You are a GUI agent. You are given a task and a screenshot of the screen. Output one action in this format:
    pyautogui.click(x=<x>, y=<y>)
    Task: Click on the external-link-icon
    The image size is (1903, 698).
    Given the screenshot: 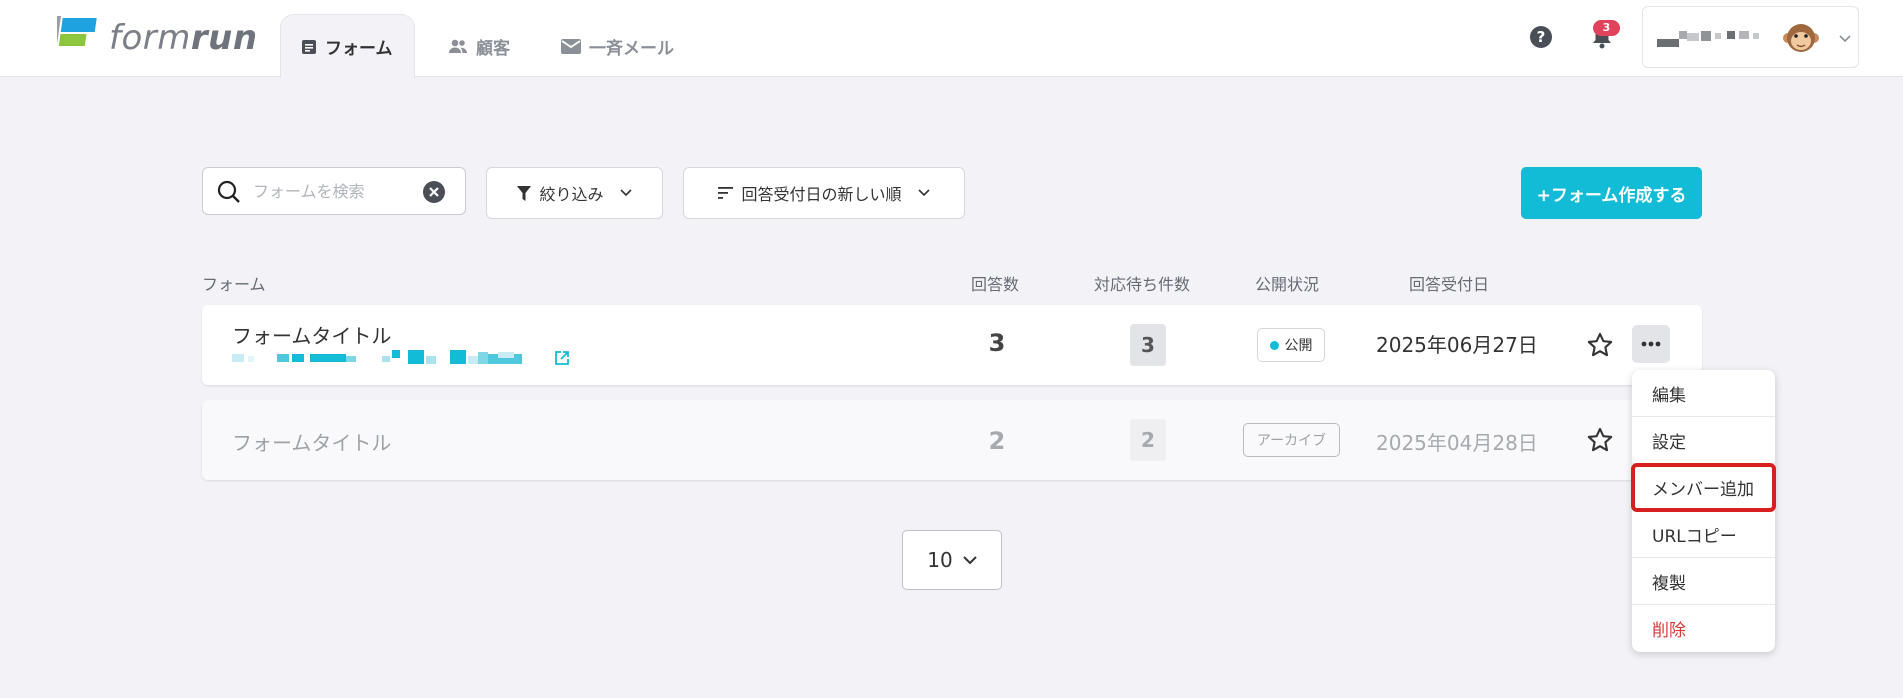 What is the action you would take?
    pyautogui.click(x=562, y=358)
    